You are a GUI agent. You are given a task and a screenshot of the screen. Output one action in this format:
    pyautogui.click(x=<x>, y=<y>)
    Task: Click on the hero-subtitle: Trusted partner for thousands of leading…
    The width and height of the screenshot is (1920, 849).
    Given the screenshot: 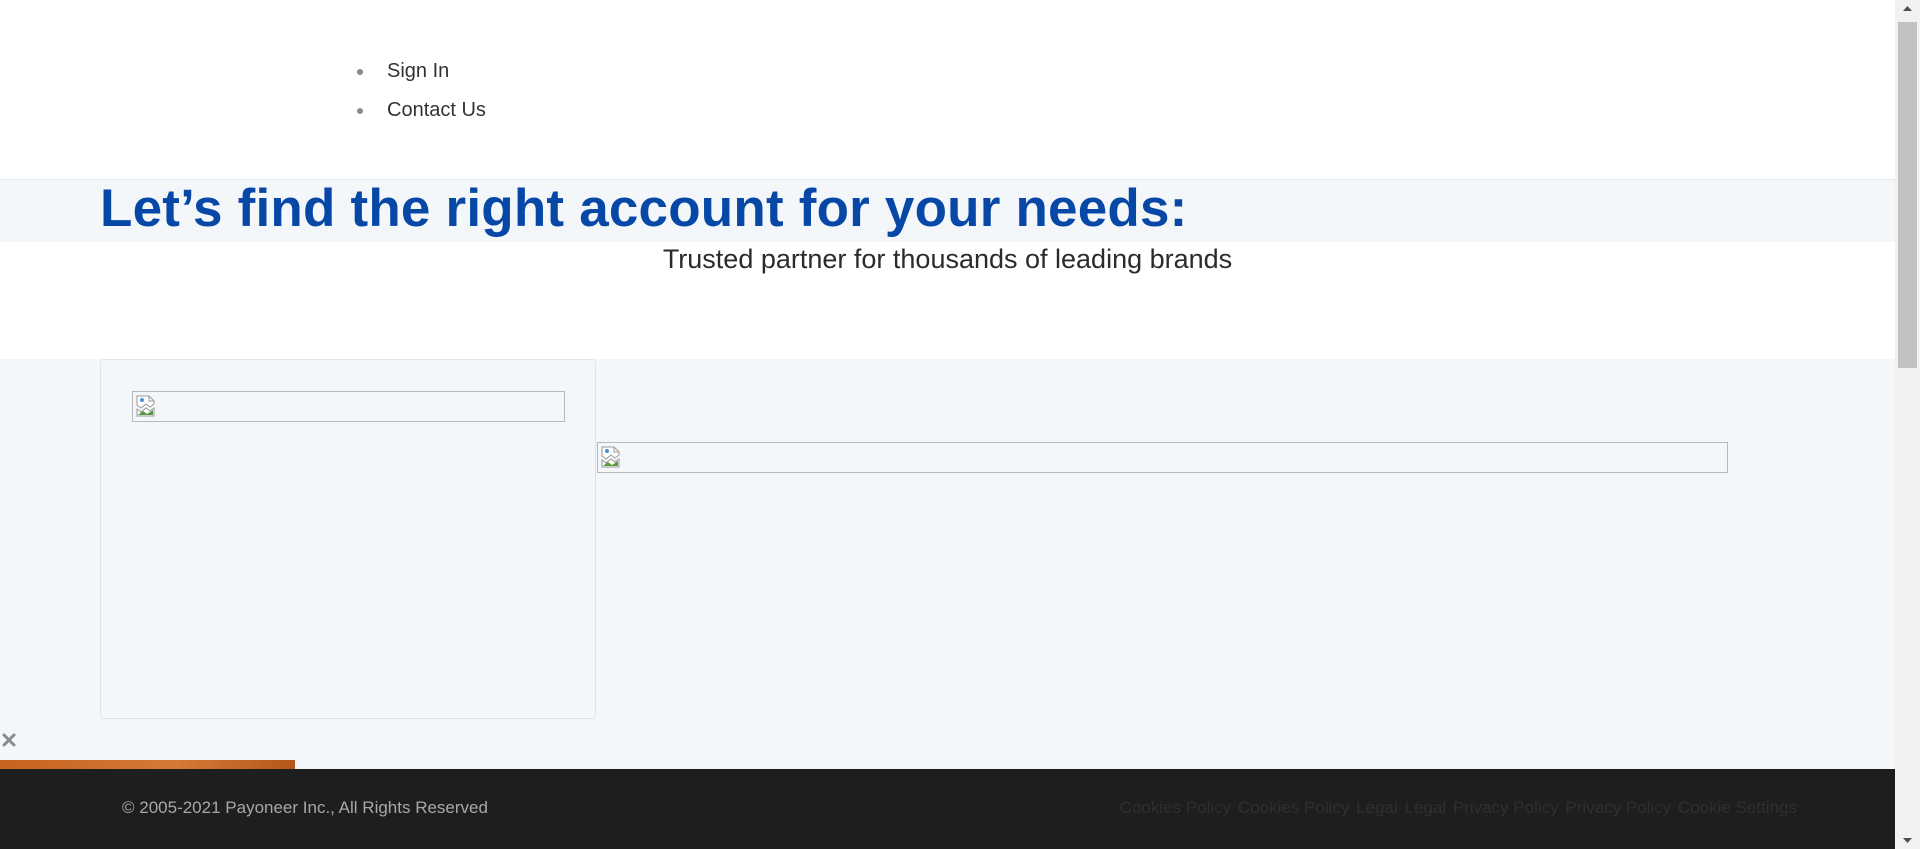 What is the action you would take?
    pyautogui.click(x=947, y=259)
    